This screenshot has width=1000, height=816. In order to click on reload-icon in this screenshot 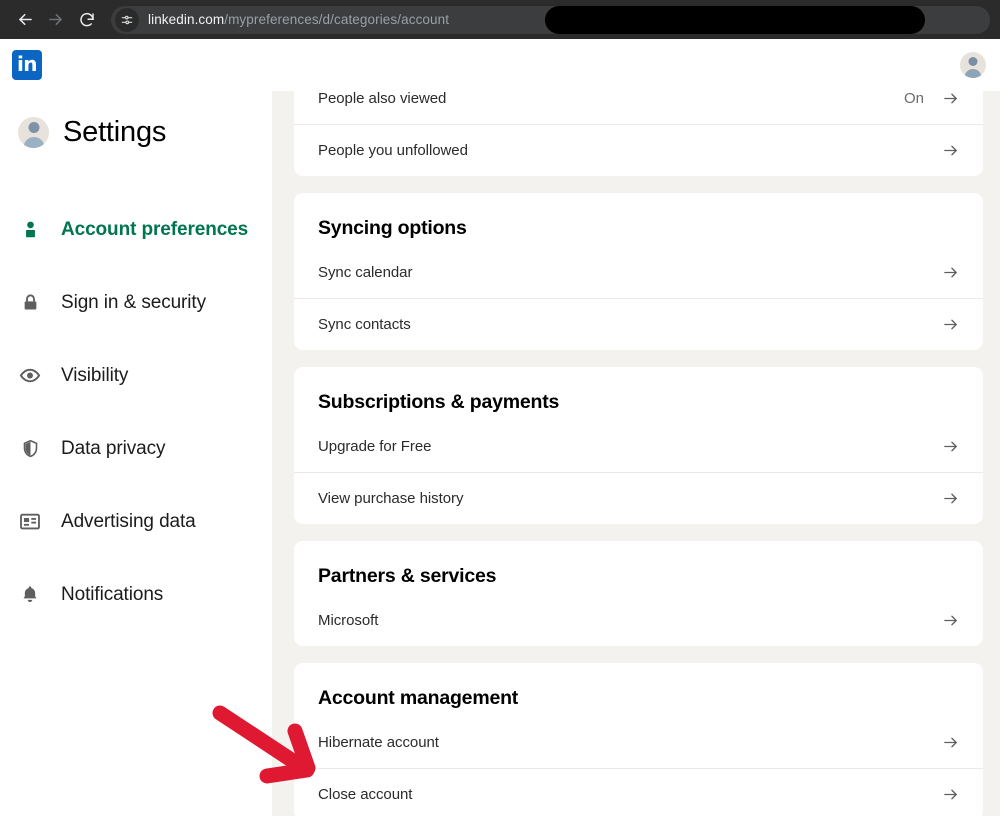, I will do `click(87, 19)`.